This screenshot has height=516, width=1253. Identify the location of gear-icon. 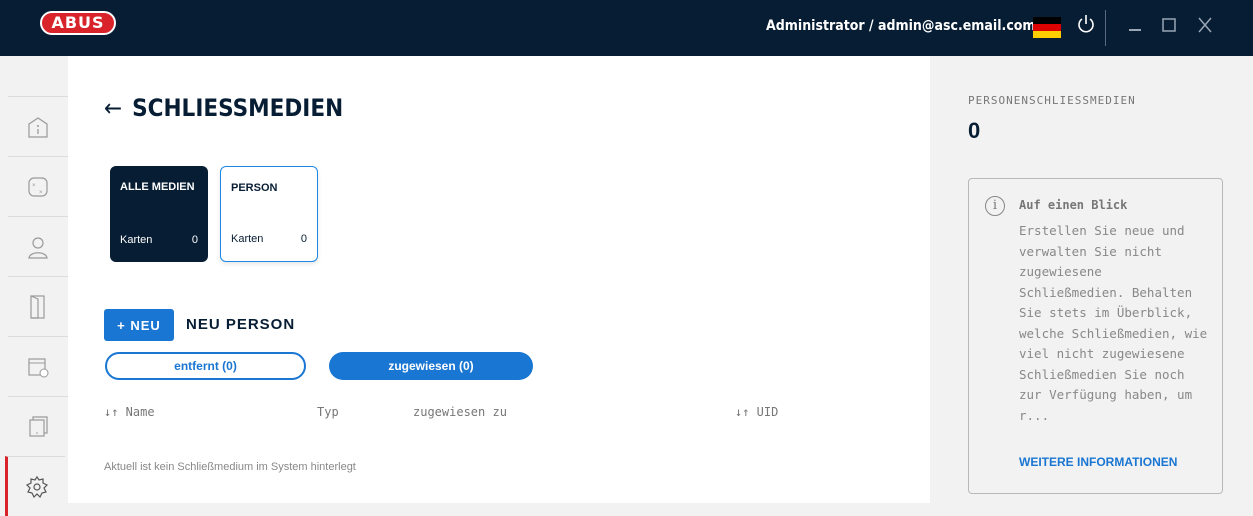
(36, 486).